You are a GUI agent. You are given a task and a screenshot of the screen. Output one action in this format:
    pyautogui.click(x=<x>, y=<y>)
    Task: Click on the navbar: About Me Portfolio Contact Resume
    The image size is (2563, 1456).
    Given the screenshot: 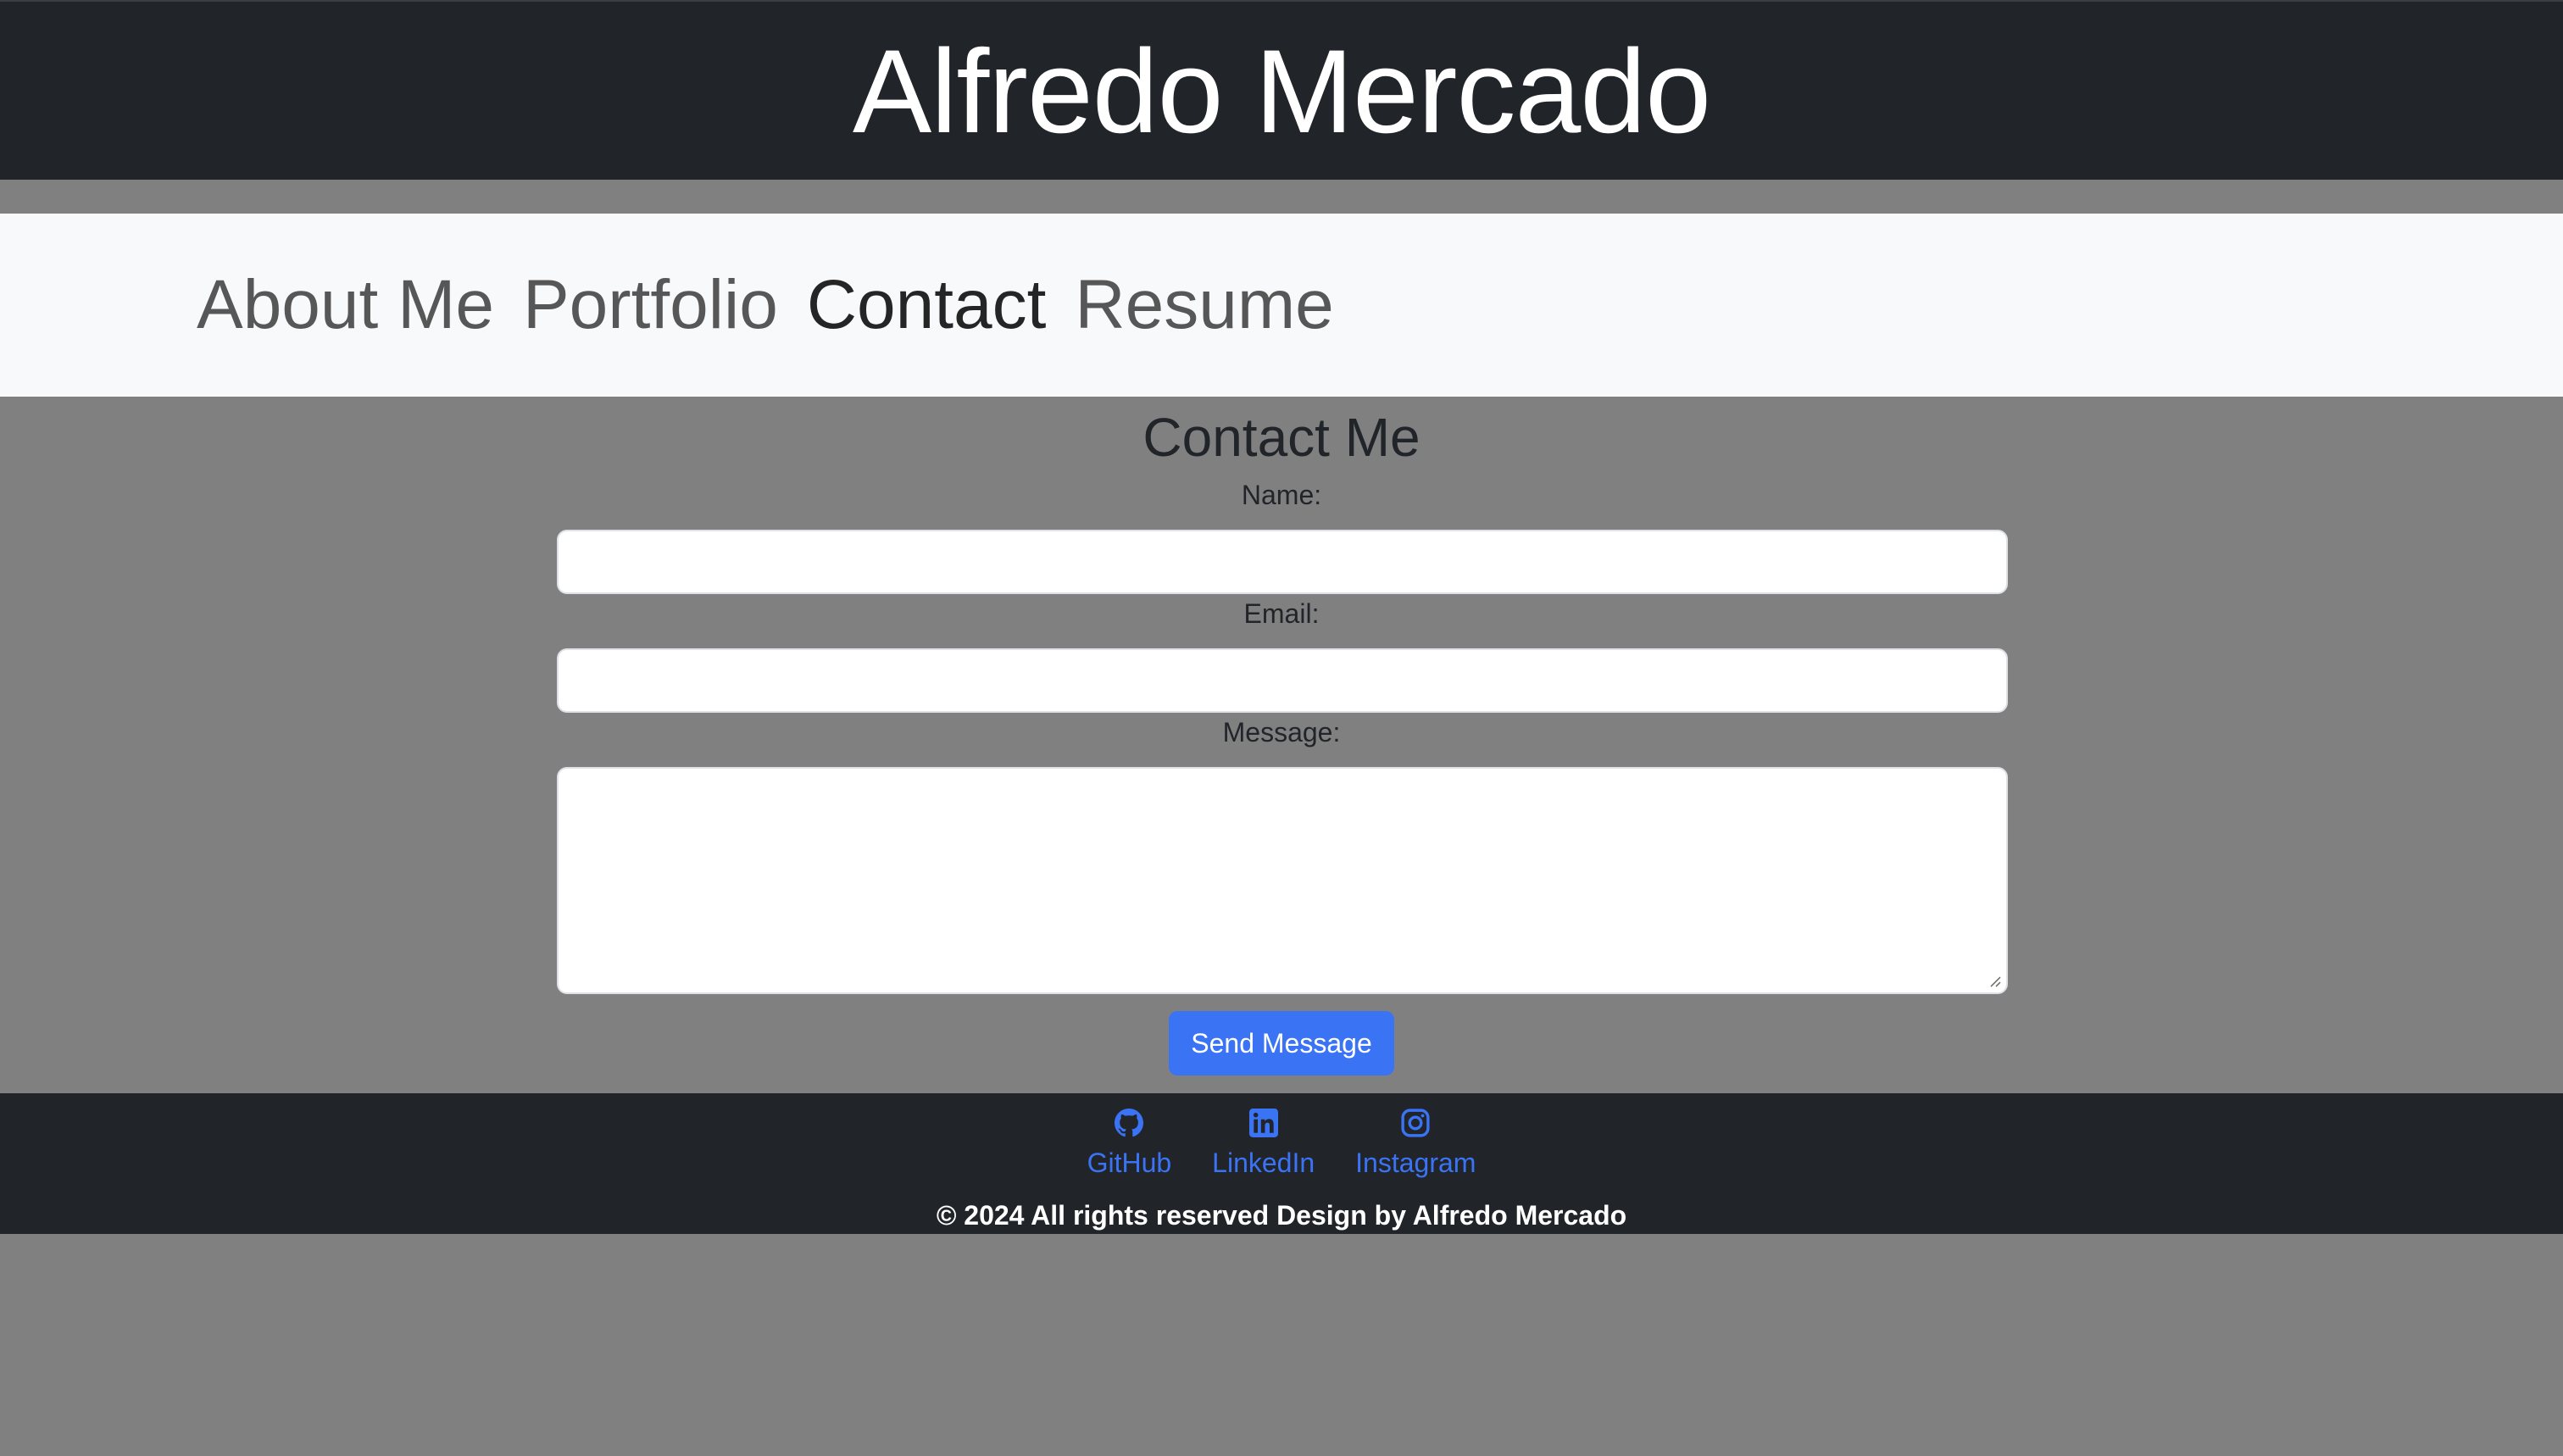 What is the action you would take?
    pyautogui.click(x=1281, y=305)
    